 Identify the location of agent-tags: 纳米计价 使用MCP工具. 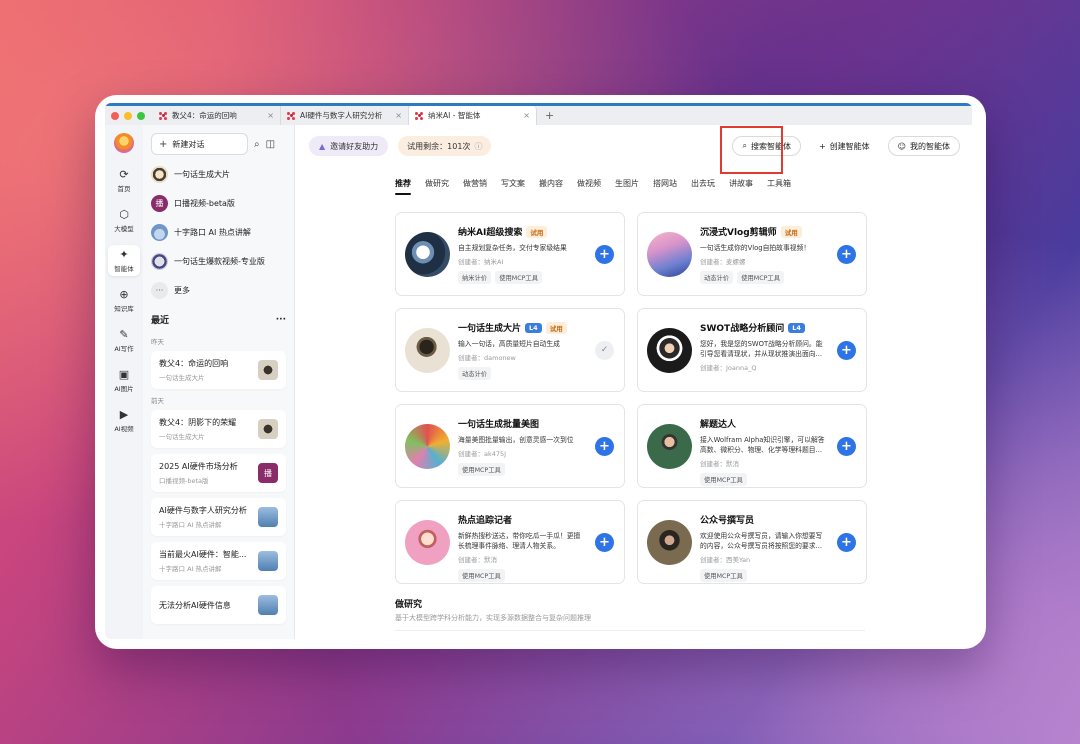
(521, 277).